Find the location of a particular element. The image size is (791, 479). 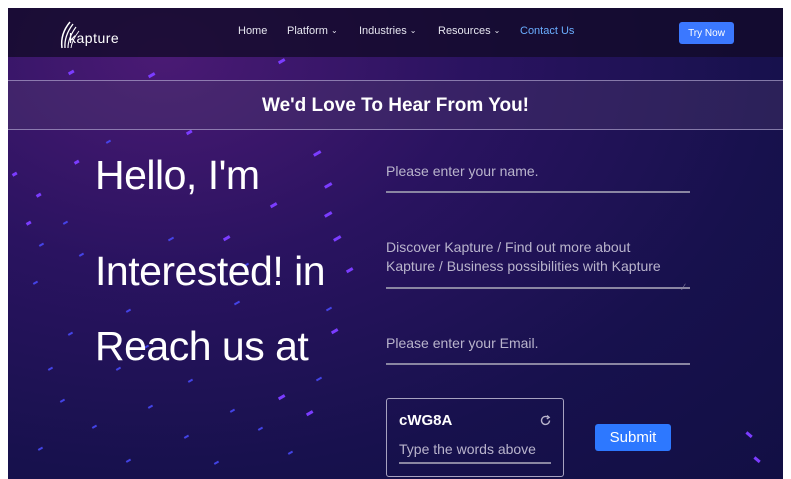

captcha-input-underline is located at coordinates (475, 463).